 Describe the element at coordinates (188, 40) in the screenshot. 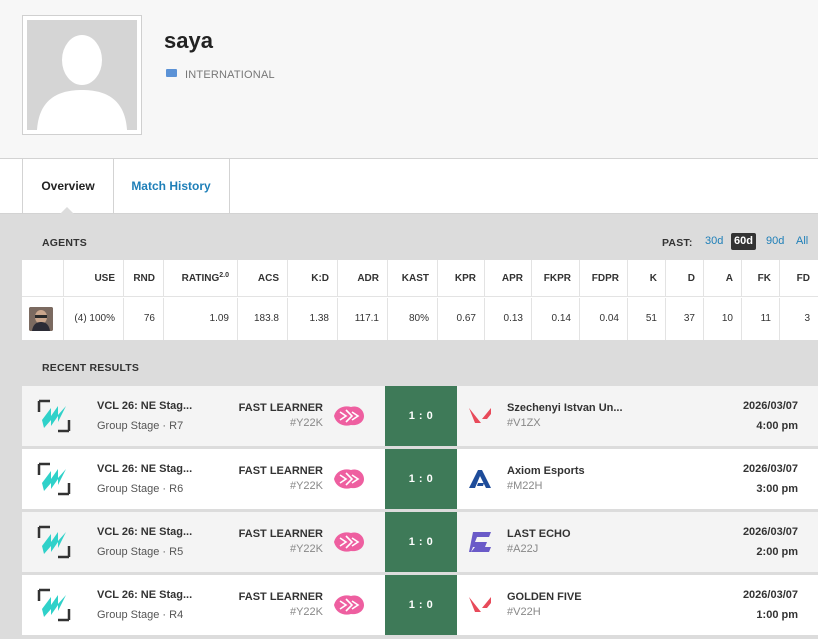

I see `player-name: saya` at that location.